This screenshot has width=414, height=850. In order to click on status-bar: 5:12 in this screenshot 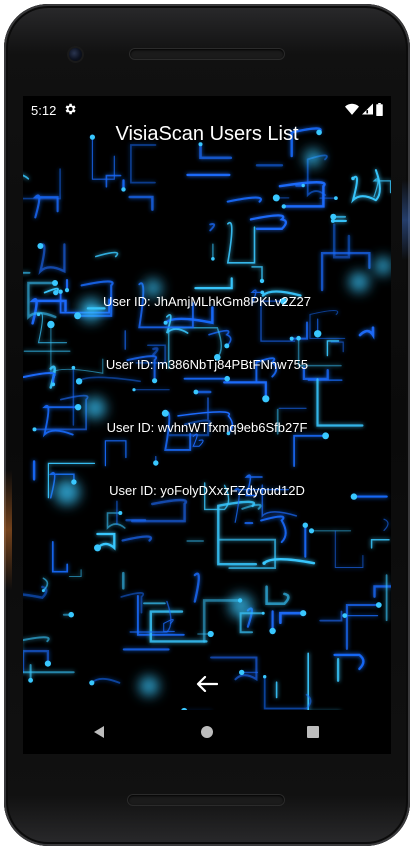, I will do `click(207, 110)`.